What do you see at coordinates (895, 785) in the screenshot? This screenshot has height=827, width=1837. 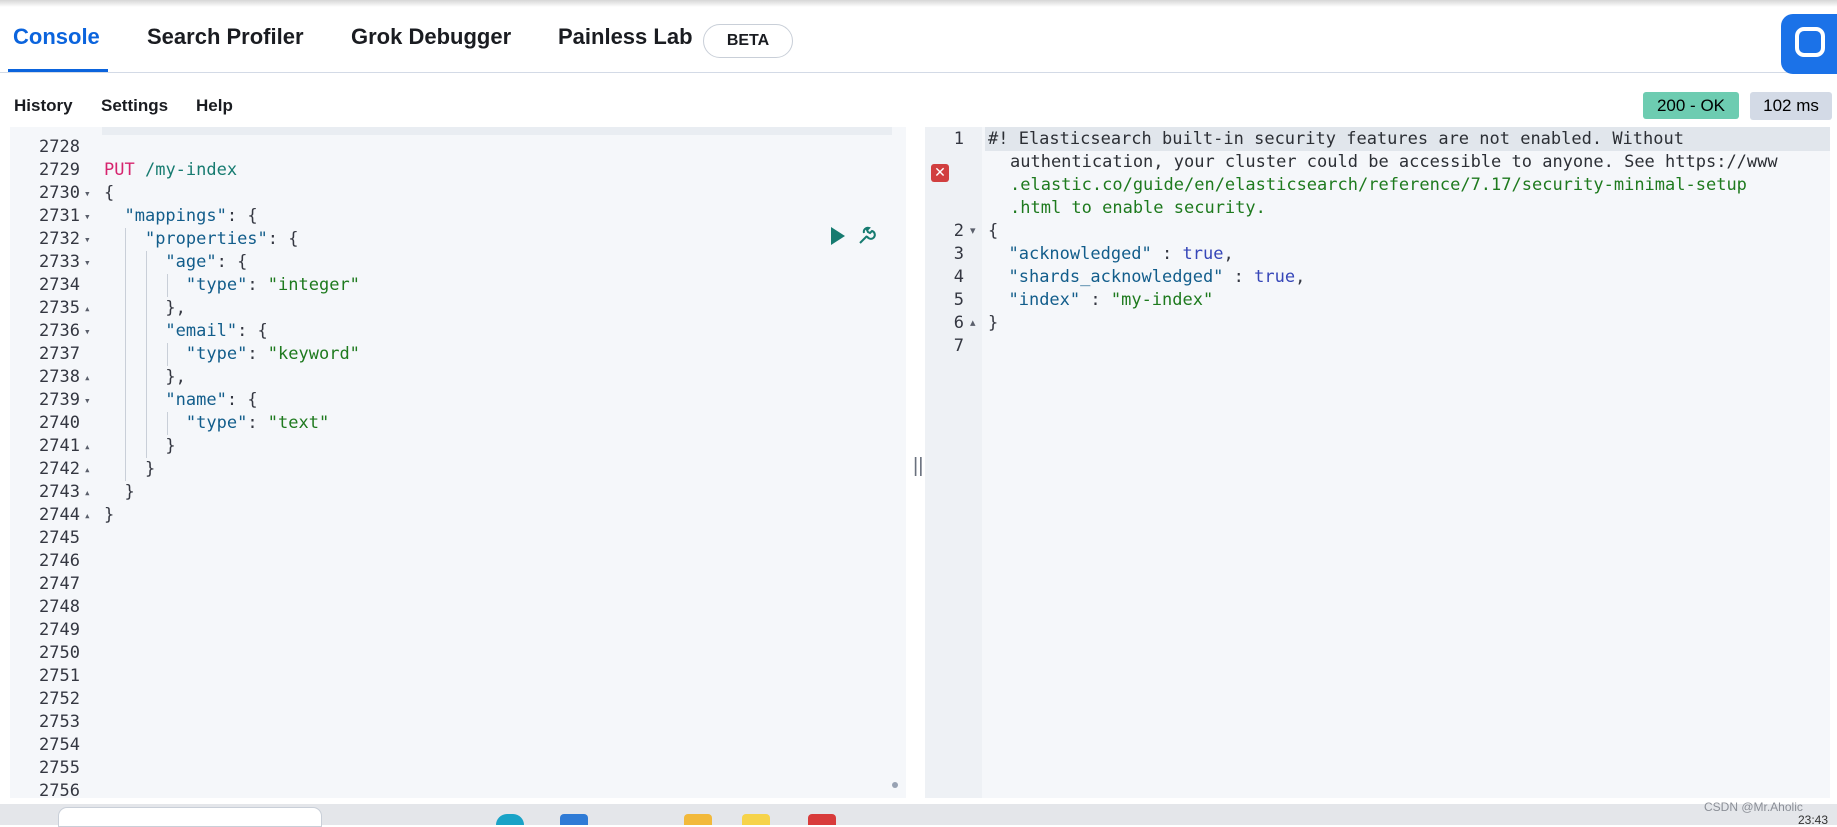 I see `scroll-indicator` at bounding box center [895, 785].